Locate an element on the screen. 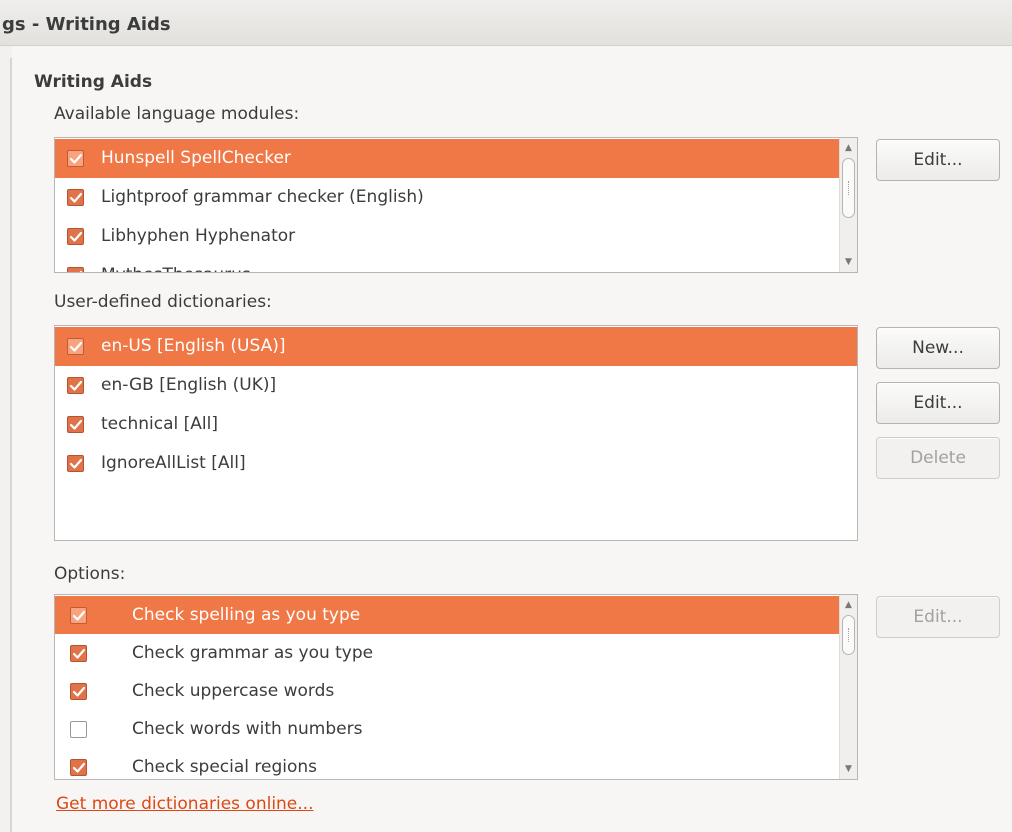  dictionaries-item-label: en-GB [English (UK)] is located at coordinates (189, 385).